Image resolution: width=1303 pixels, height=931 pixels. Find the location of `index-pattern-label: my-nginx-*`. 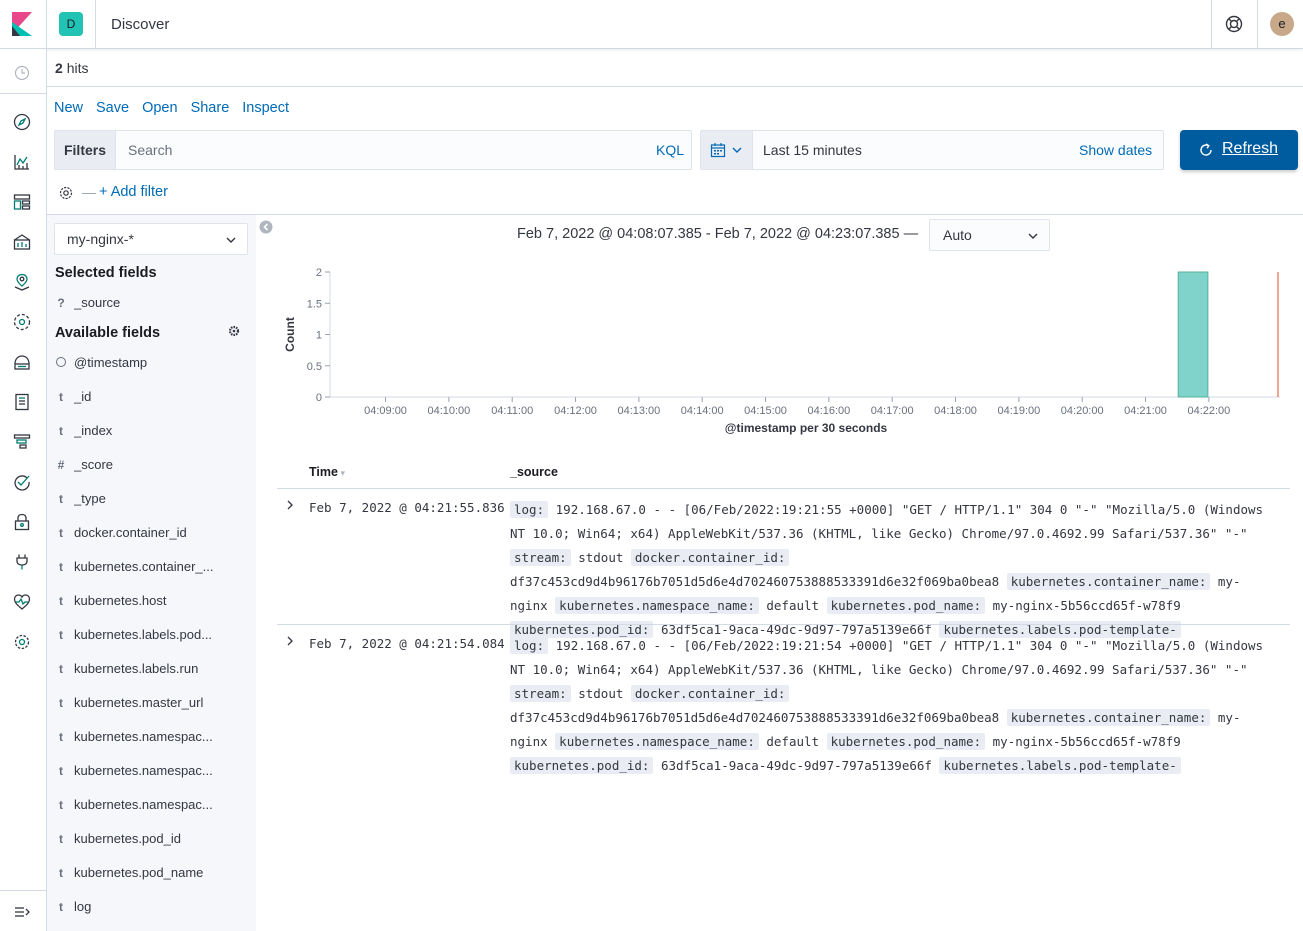

index-pattern-label: my-nginx-* is located at coordinates (100, 239).